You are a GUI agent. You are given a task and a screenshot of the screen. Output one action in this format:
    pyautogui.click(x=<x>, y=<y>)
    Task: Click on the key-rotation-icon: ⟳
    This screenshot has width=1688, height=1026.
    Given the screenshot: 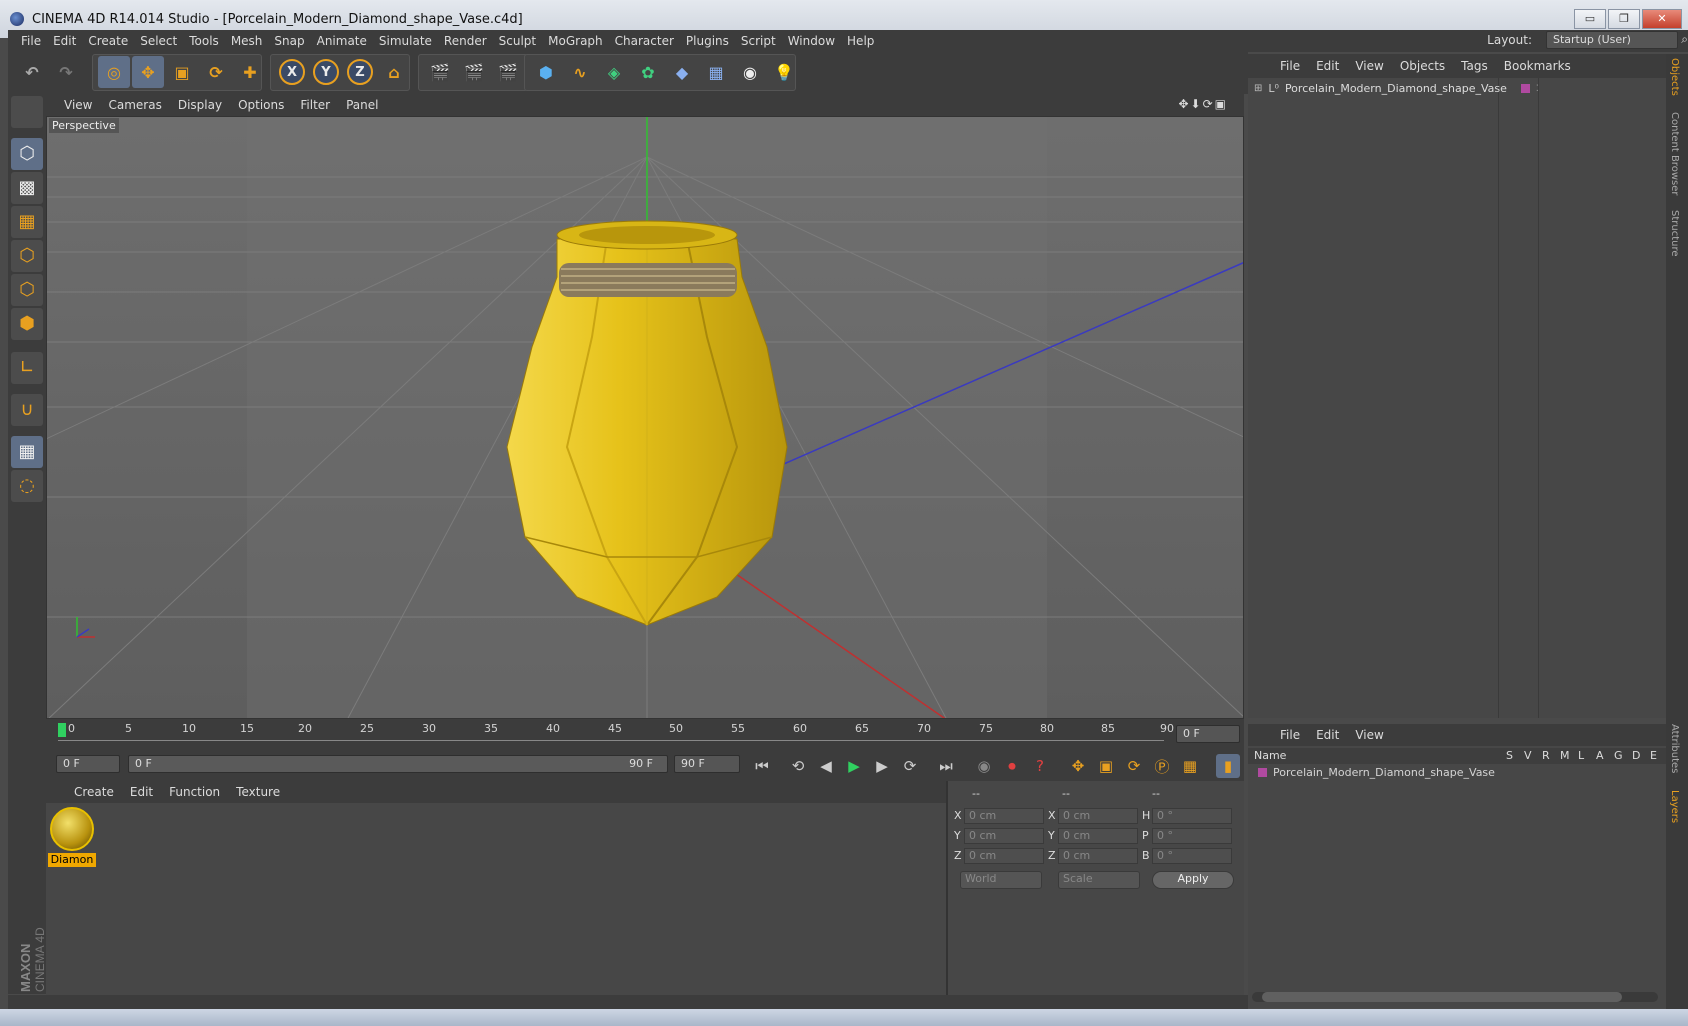 What is the action you would take?
    pyautogui.click(x=1134, y=766)
    